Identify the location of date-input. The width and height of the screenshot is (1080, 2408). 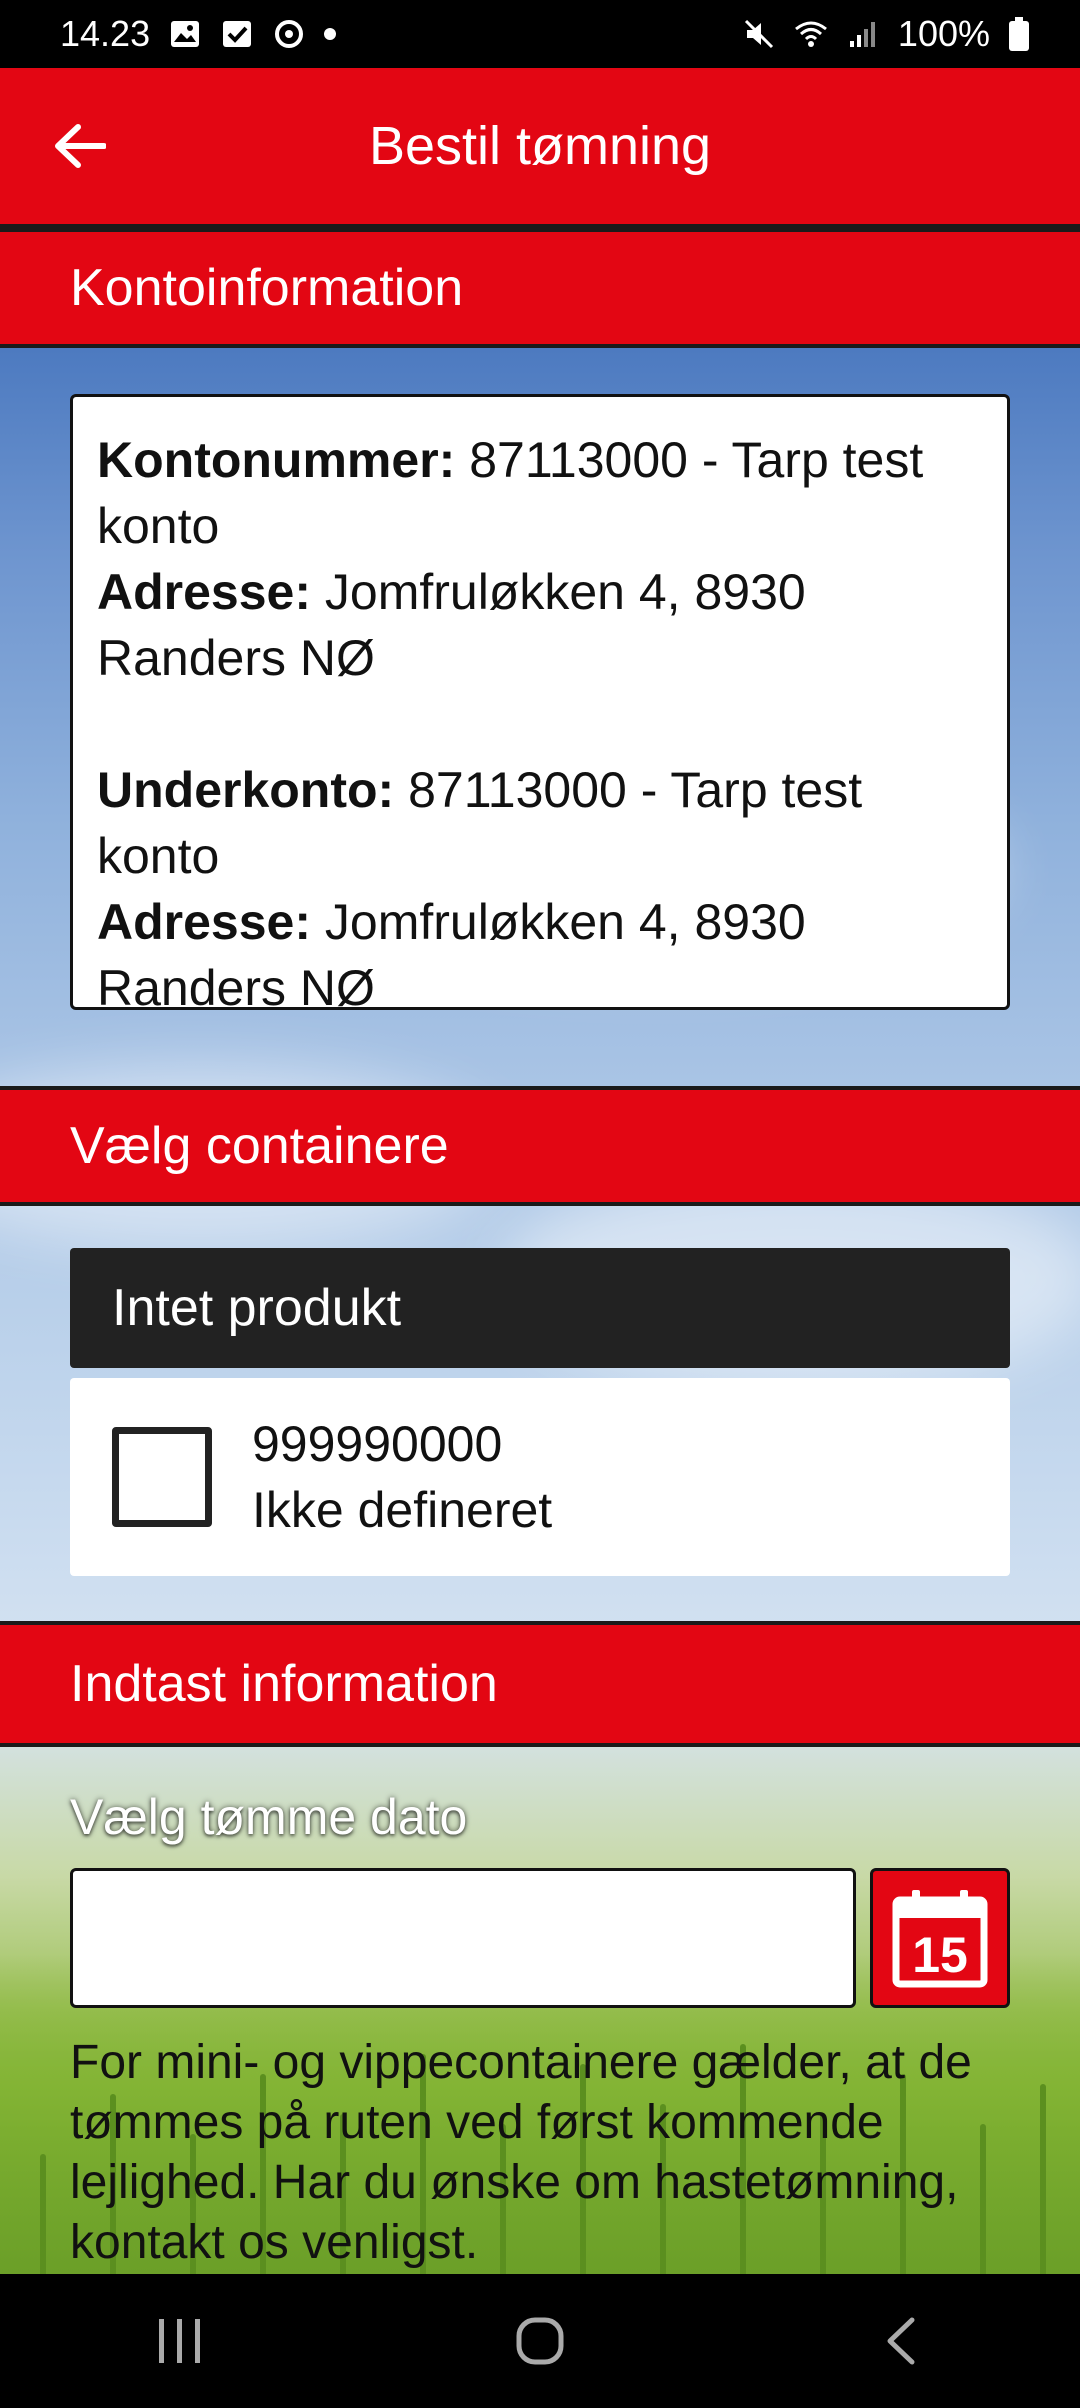
(463, 1938).